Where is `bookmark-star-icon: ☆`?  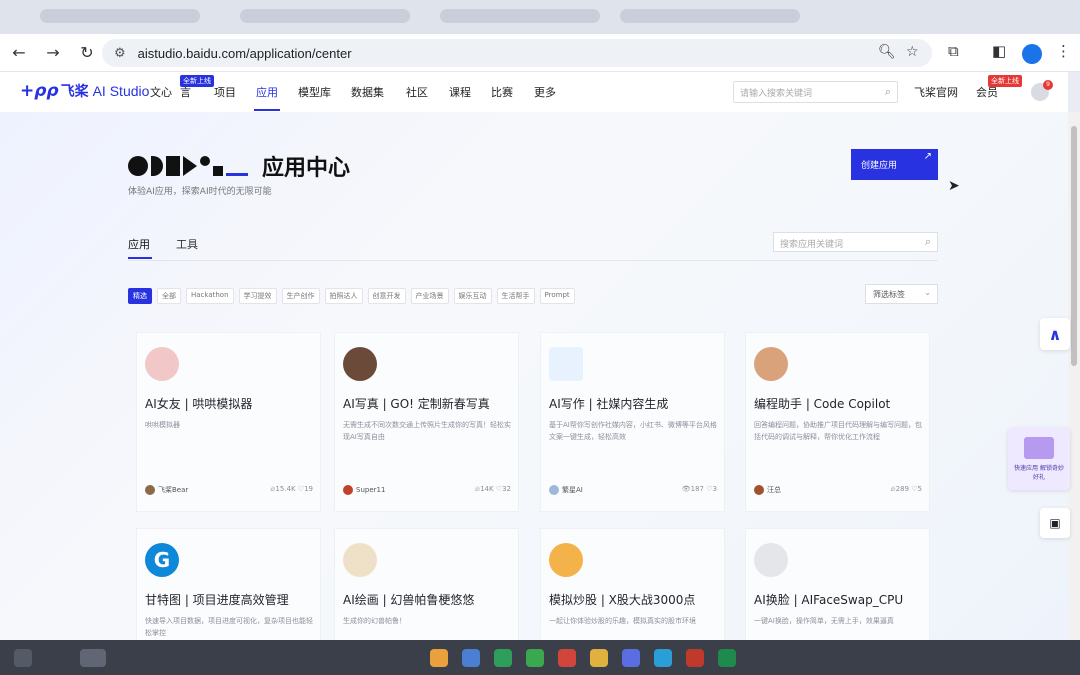
bookmark-star-icon: ☆ is located at coordinates (912, 52).